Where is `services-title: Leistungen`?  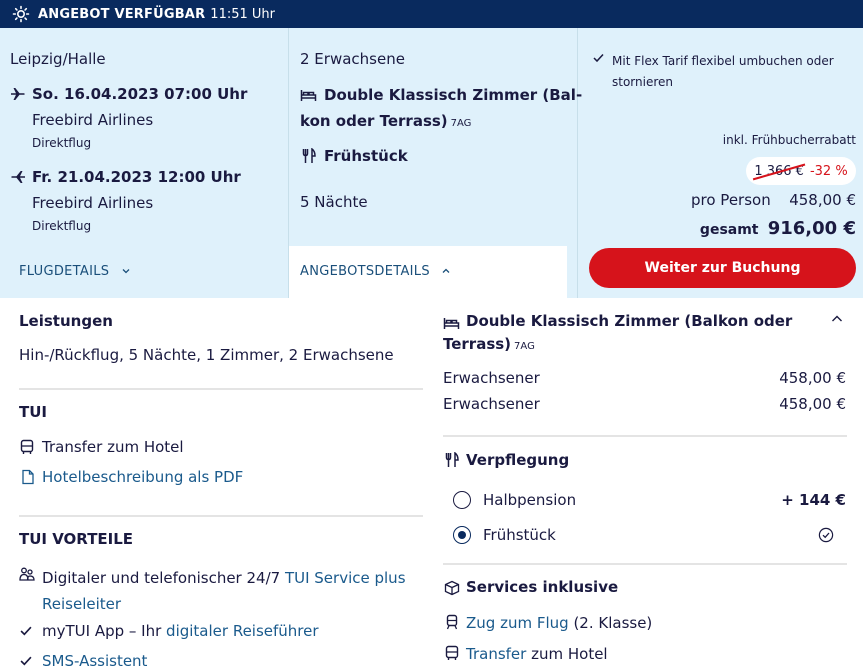
services-title: Leistungen is located at coordinates (66, 321).